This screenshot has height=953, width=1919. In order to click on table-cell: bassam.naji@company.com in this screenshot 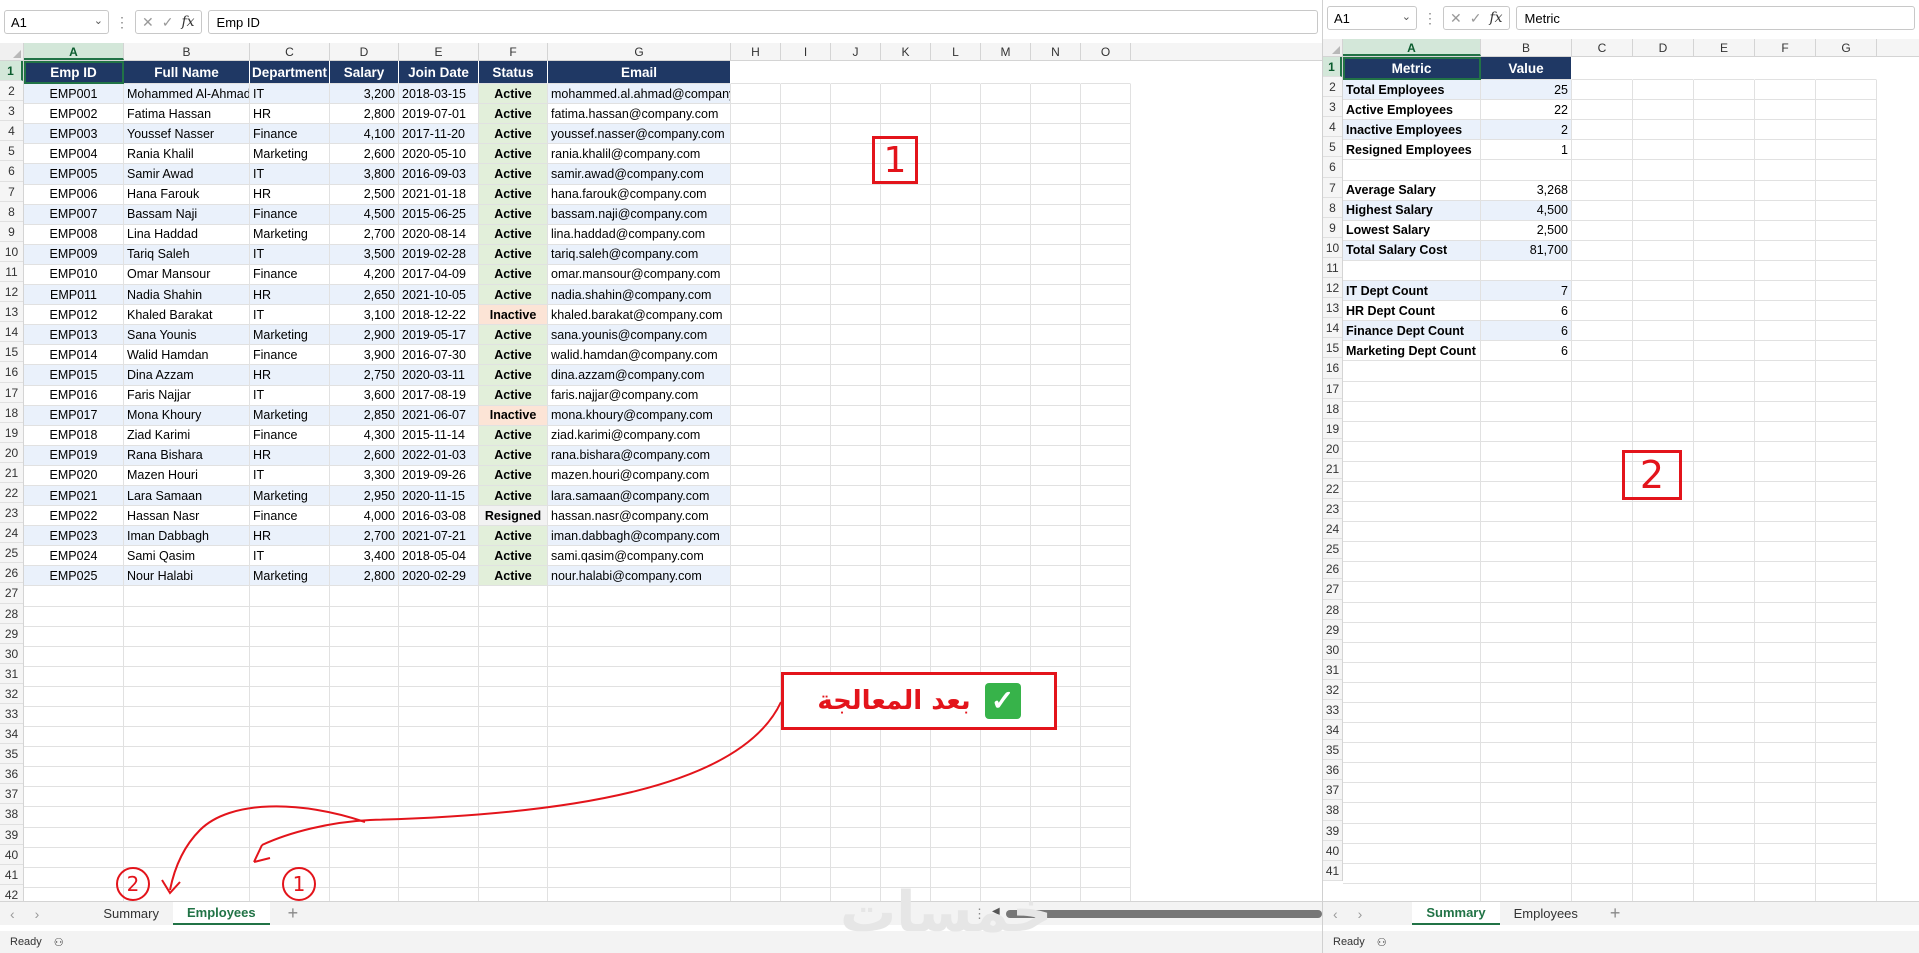, I will do `click(639, 214)`.